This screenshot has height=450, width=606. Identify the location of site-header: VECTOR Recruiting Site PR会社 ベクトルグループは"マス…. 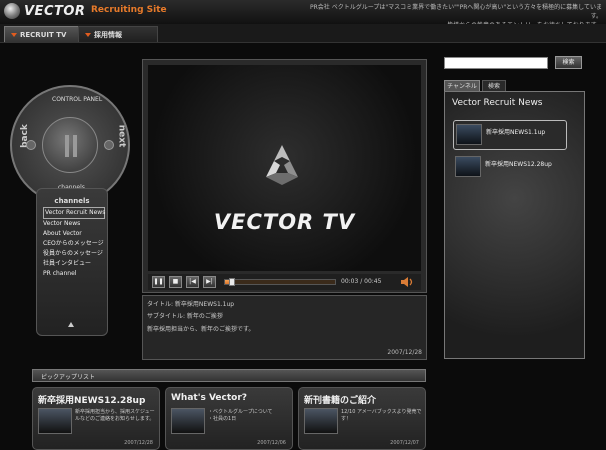
(303, 14).